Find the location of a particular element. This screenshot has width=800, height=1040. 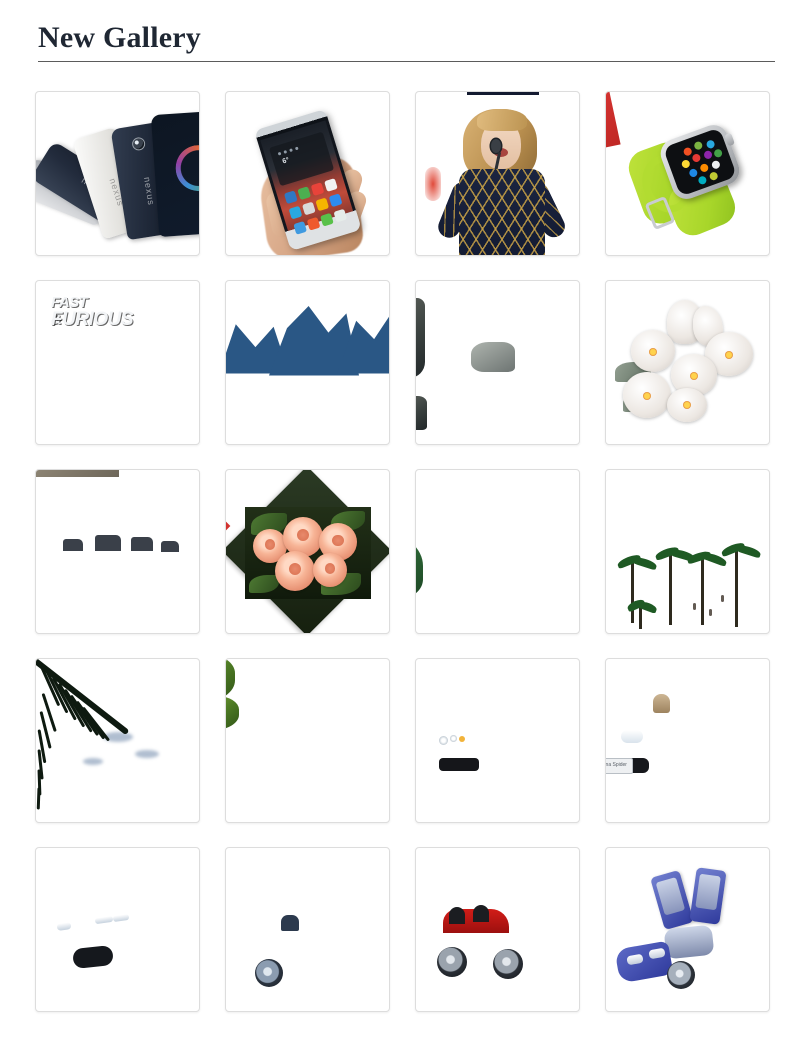

gallery-item-red-ferrari-convertible: Modena Spider dlpapers.to is located at coordinates (687, 740).